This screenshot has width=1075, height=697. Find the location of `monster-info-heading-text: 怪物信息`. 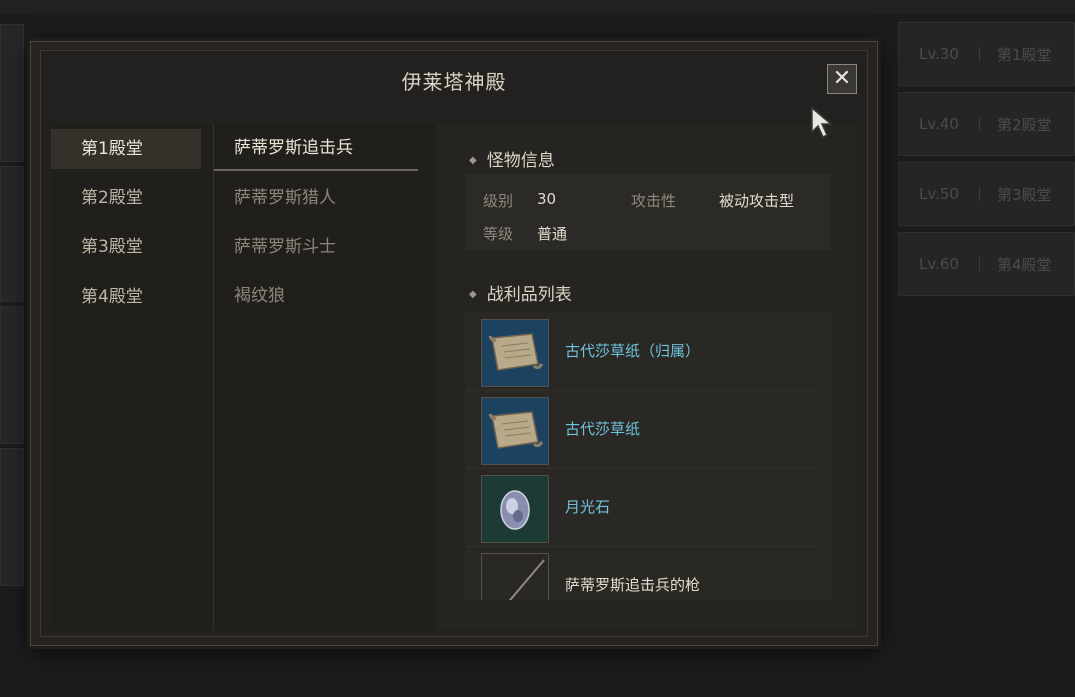

monster-info-heading-text: 怪物信息 is located at coordinates (520, 161).